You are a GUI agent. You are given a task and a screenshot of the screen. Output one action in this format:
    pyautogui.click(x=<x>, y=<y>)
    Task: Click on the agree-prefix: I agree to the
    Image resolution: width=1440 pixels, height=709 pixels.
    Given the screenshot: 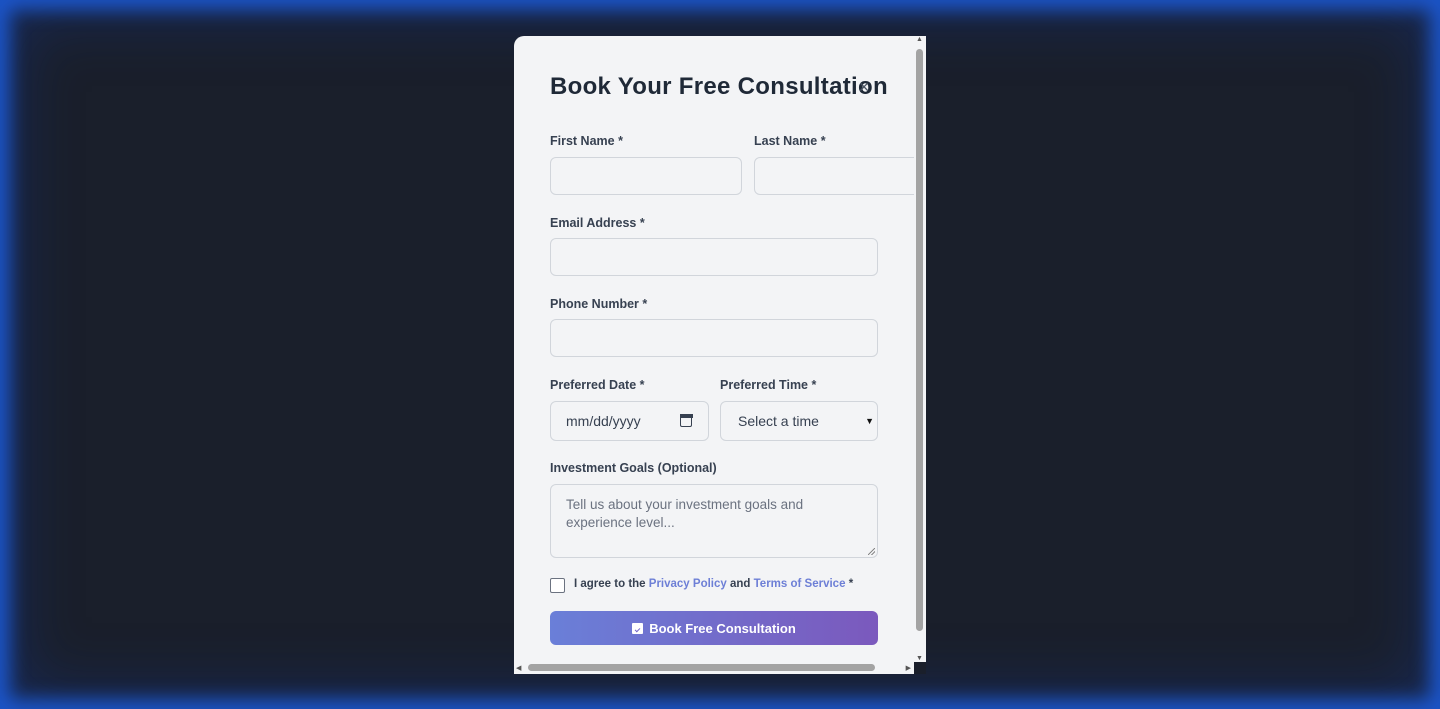 What is the action you would take?
    pyautogui.click(x=610, y=584)
    